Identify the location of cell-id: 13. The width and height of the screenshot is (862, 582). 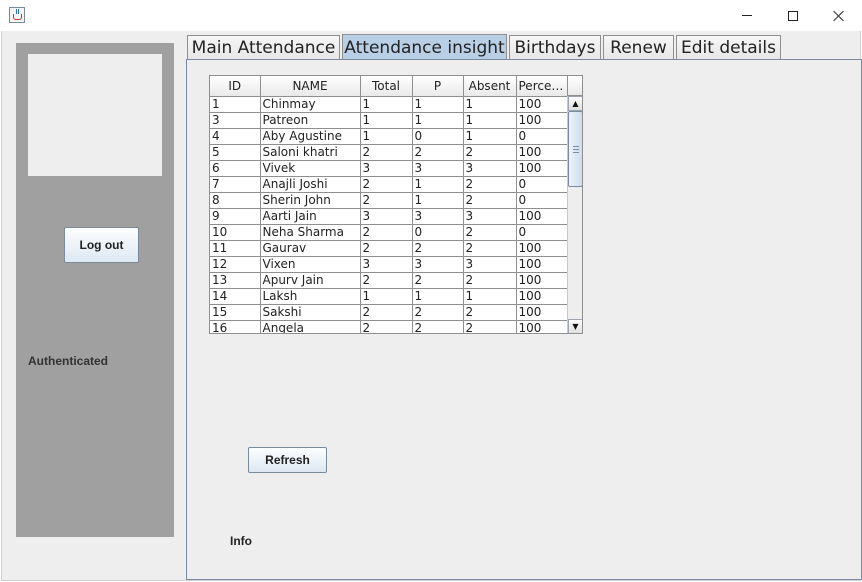
(235, 280).